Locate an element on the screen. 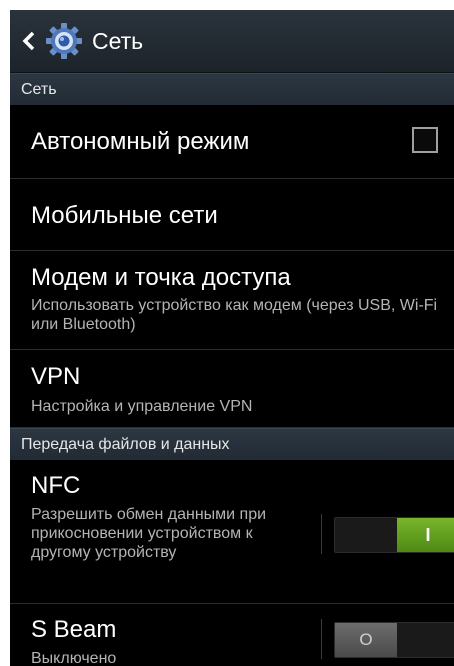 The width and height of the screenshot is (454, 666). toggle-off-glyph: O is located at coordinates (366, 639).